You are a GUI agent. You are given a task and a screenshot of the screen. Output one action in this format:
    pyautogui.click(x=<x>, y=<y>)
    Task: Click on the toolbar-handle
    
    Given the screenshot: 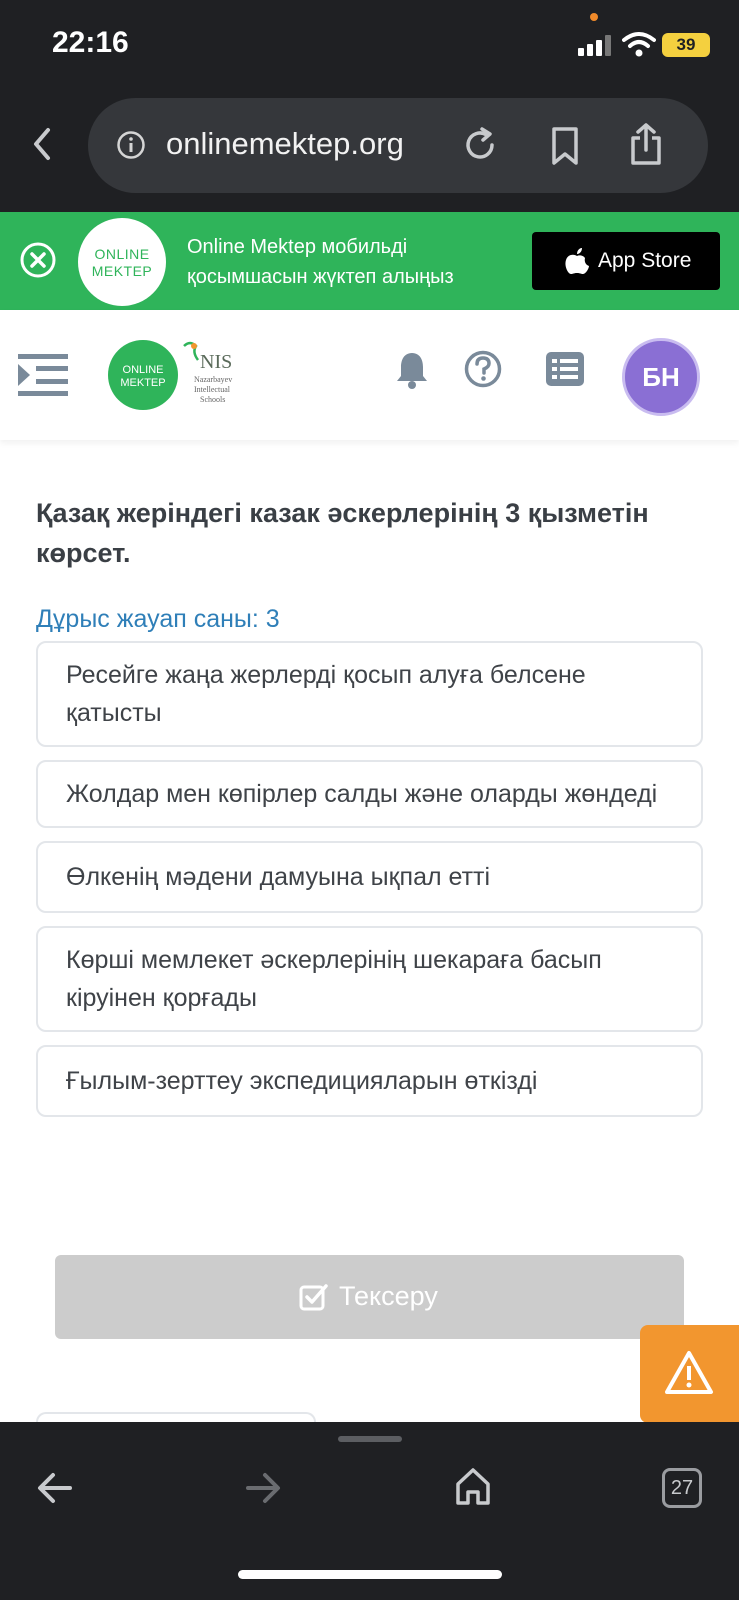 What is the action you would take?
    pyautogui.click(x=370, y=1439)
    